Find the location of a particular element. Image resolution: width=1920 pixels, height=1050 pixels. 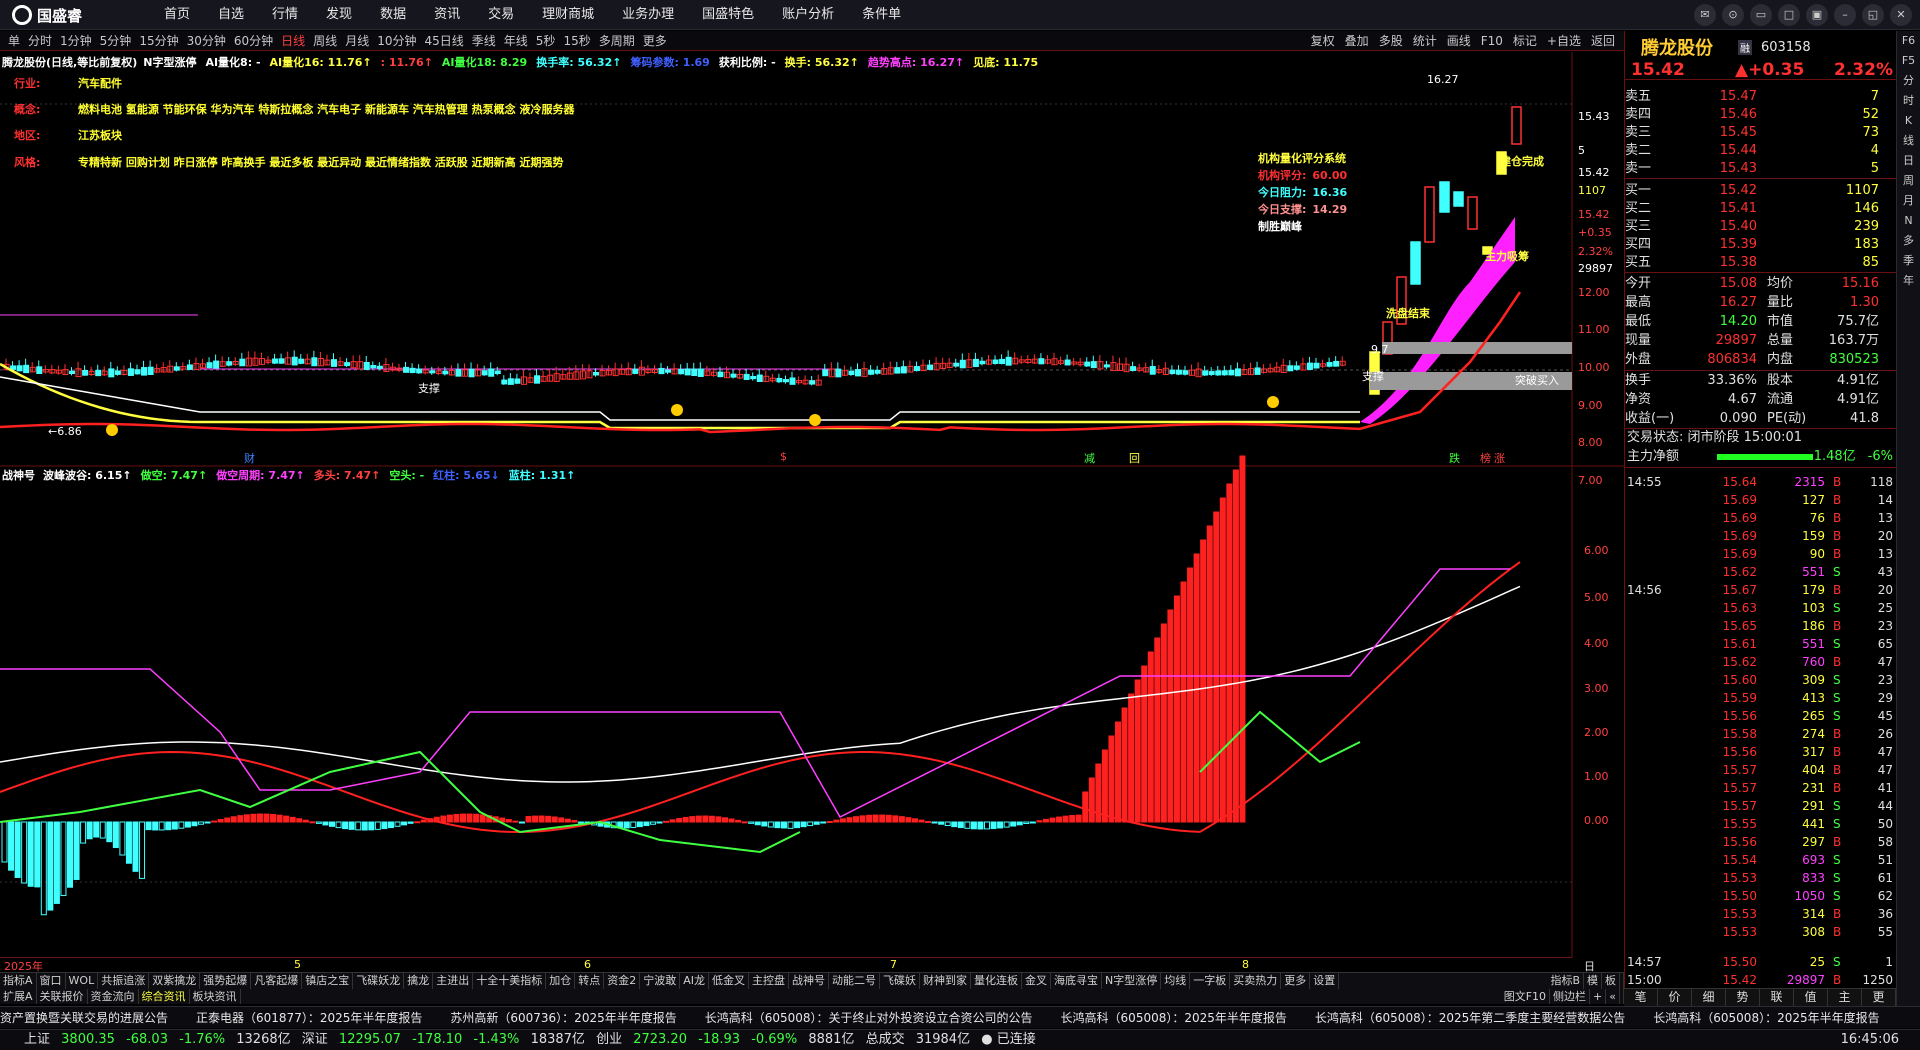

bid-row: 买一 15.42 1107 is located at coordinates (1761, 190).